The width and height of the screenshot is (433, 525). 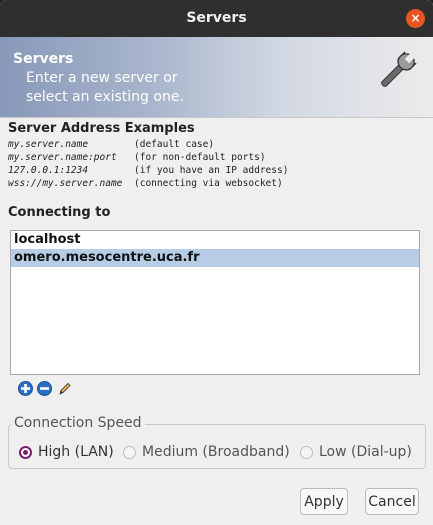 What do you see at coordinates (65, 183) in the screenshot?
I see `example-address: wss://my.server.name` at bounding box center [65, 183].